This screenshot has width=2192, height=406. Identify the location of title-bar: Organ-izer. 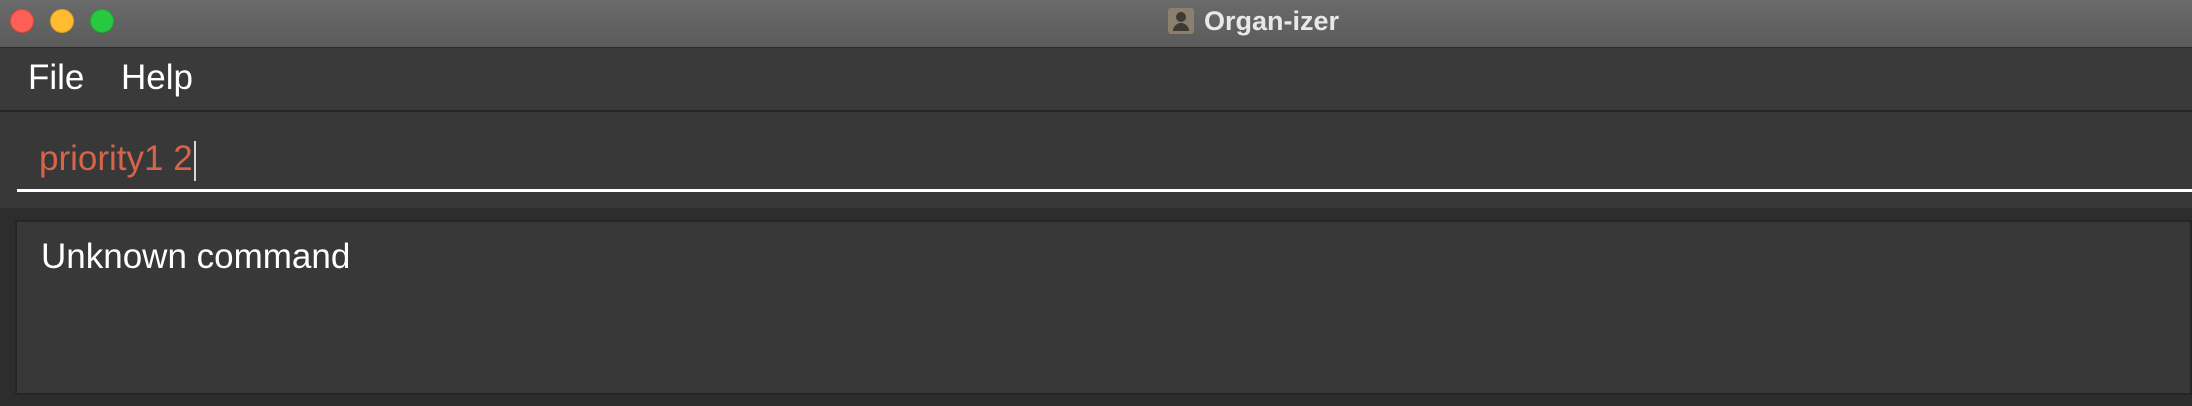
(1096, 24).